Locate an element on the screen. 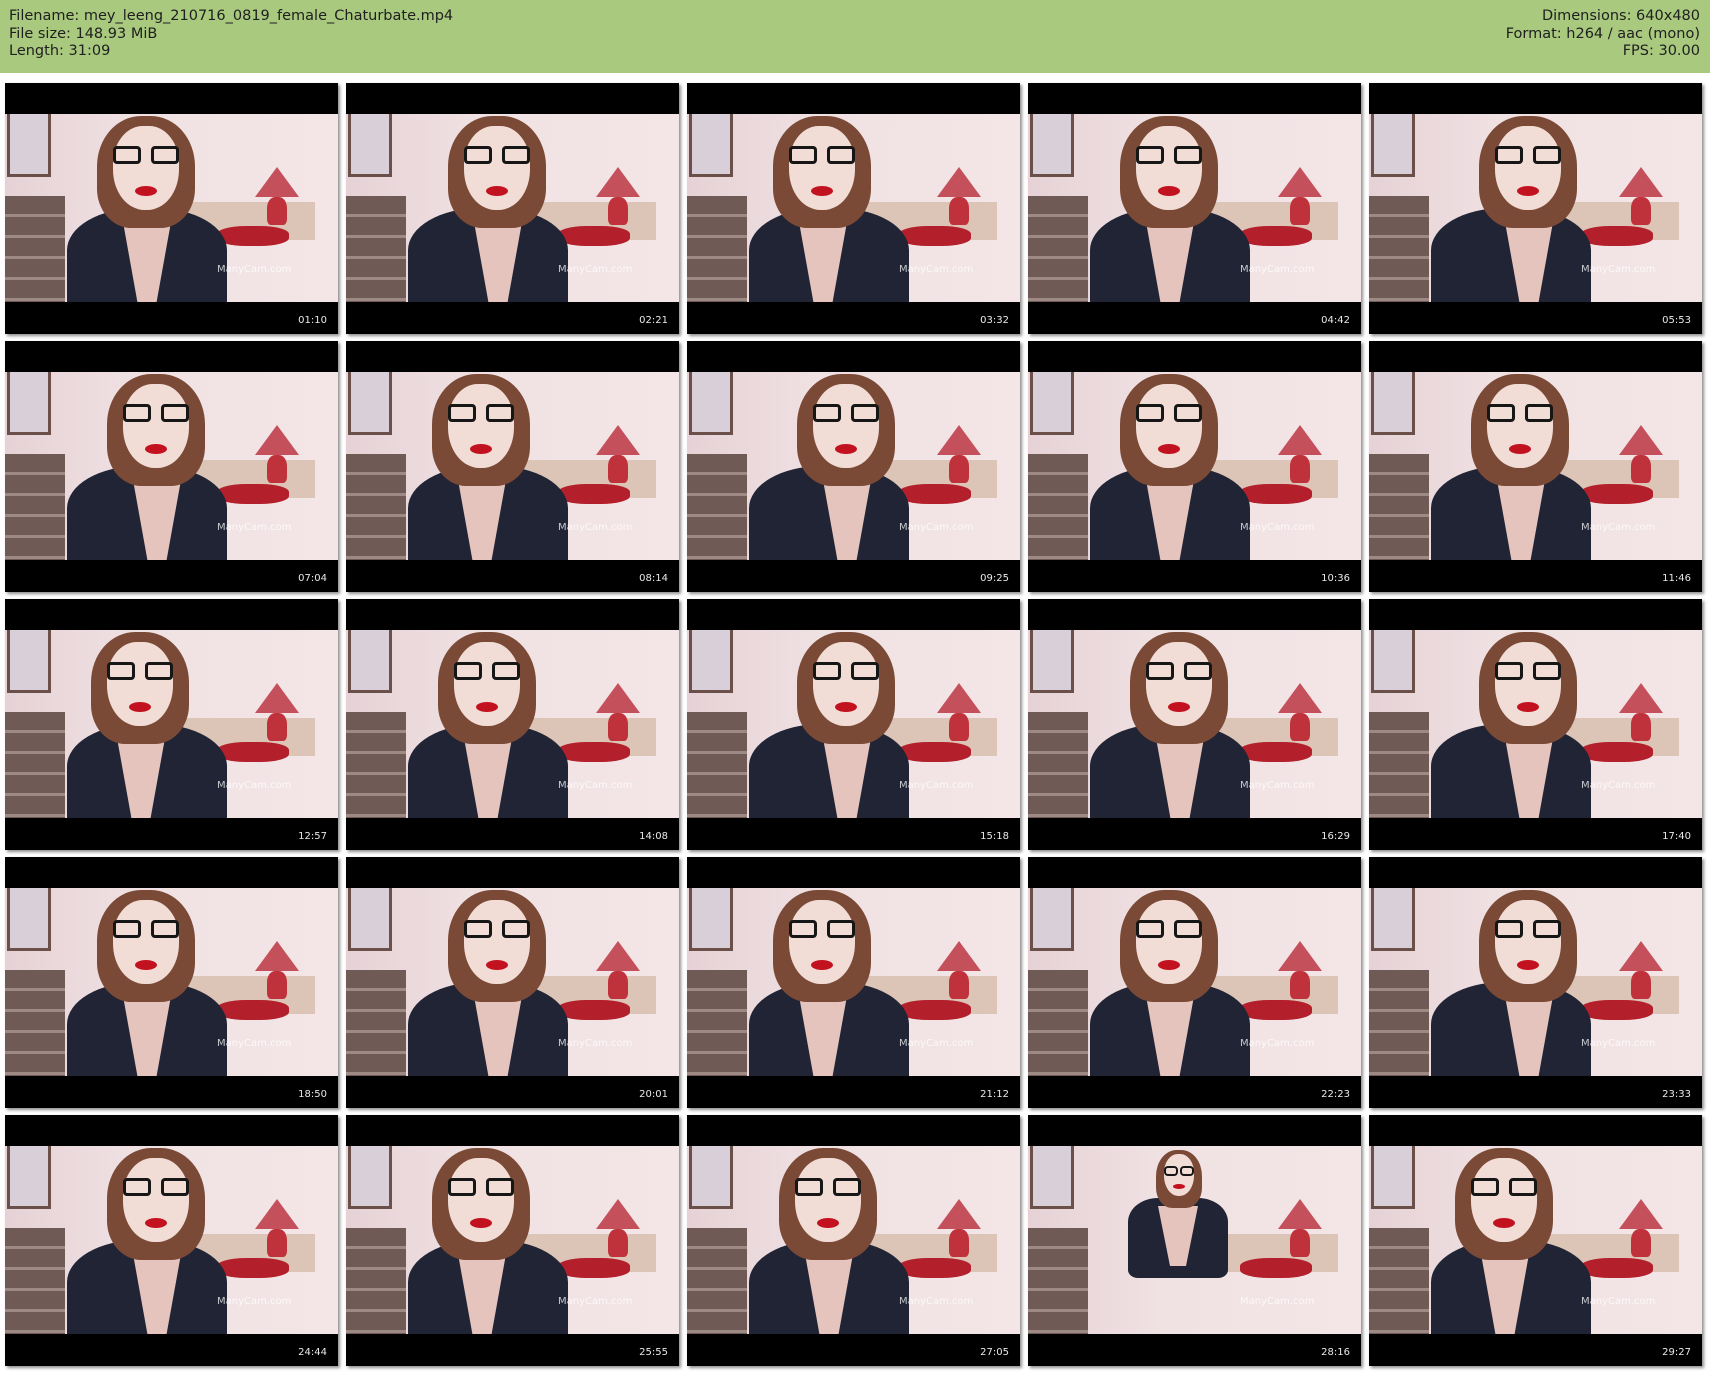  timestamp-label: 16:29 is located at coordinates (1335, 836).